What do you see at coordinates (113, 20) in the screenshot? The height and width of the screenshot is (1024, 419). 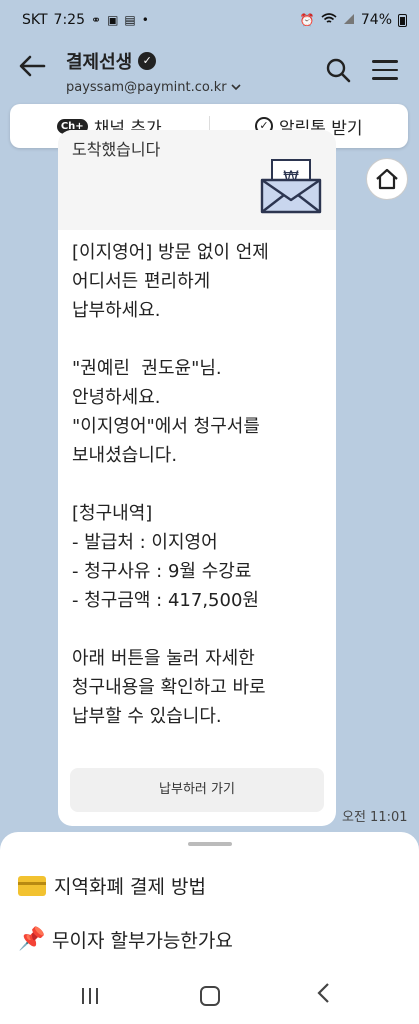 I see `app-notification-icon: ▣` at bounding box center [113, 20].